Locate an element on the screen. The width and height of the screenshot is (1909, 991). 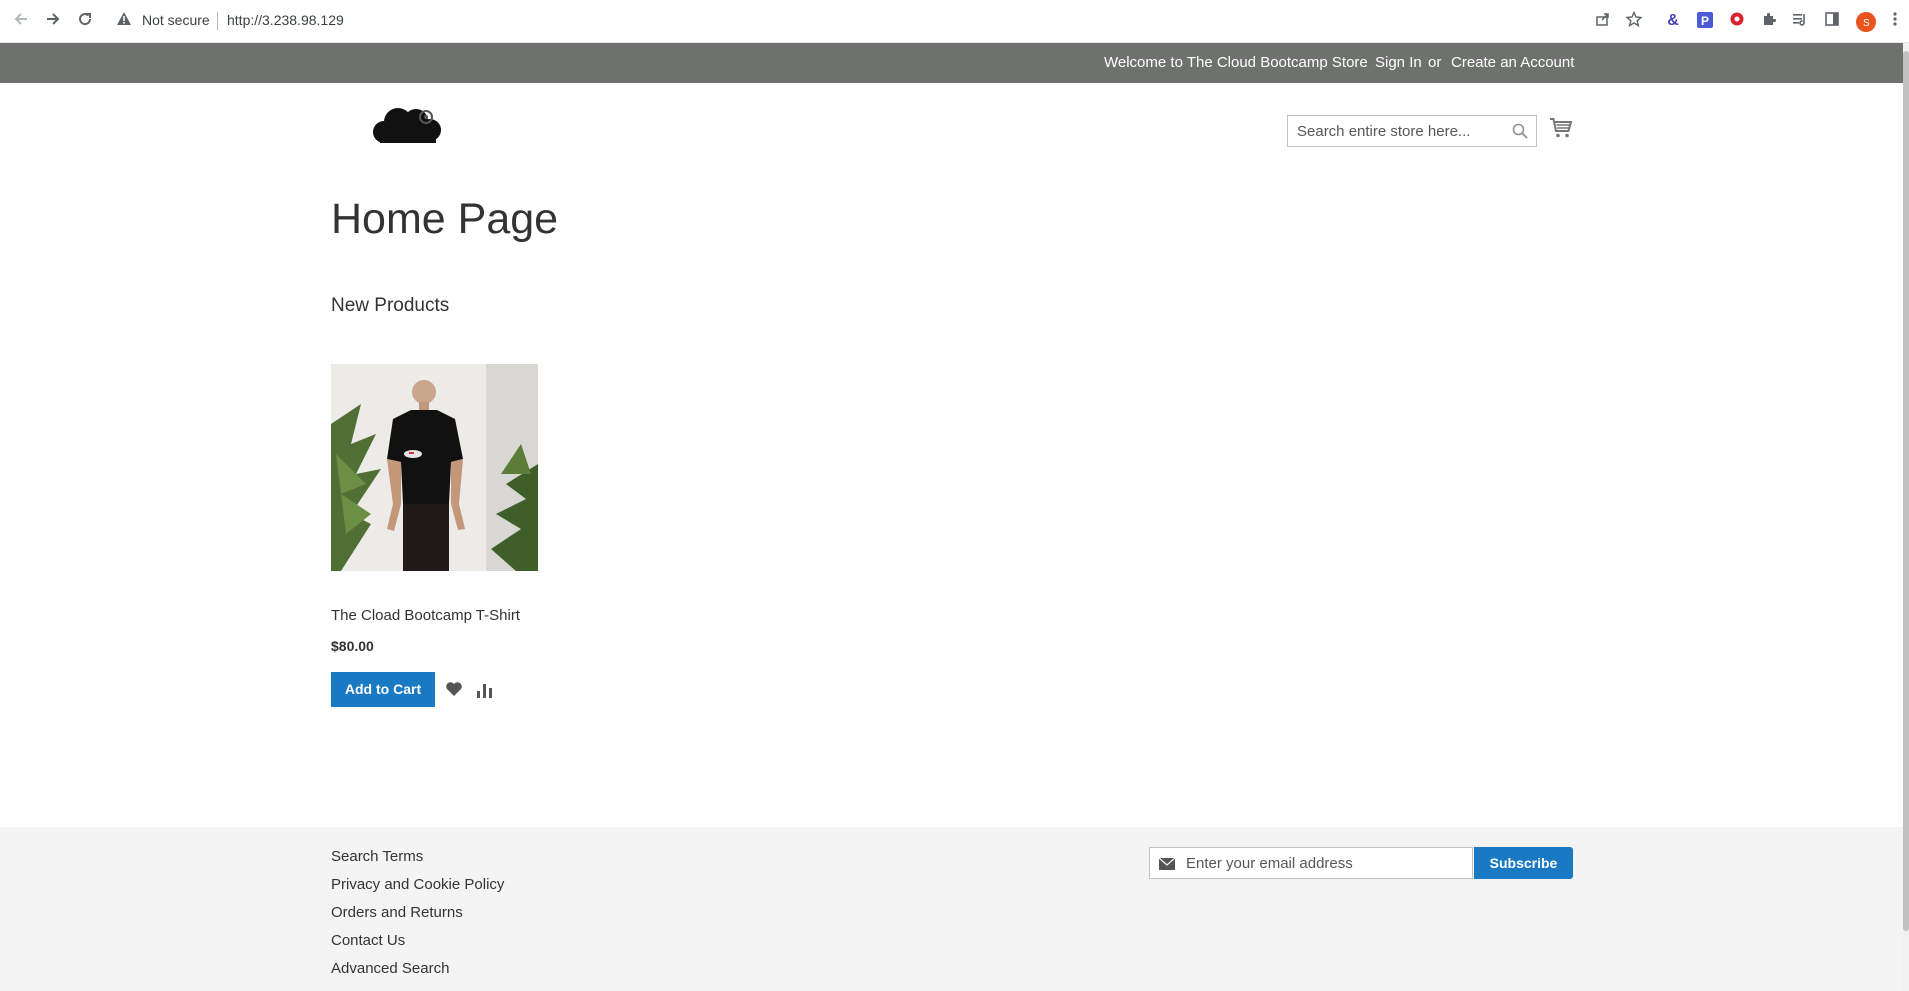
url-divider is located at coordinates (217, 21).